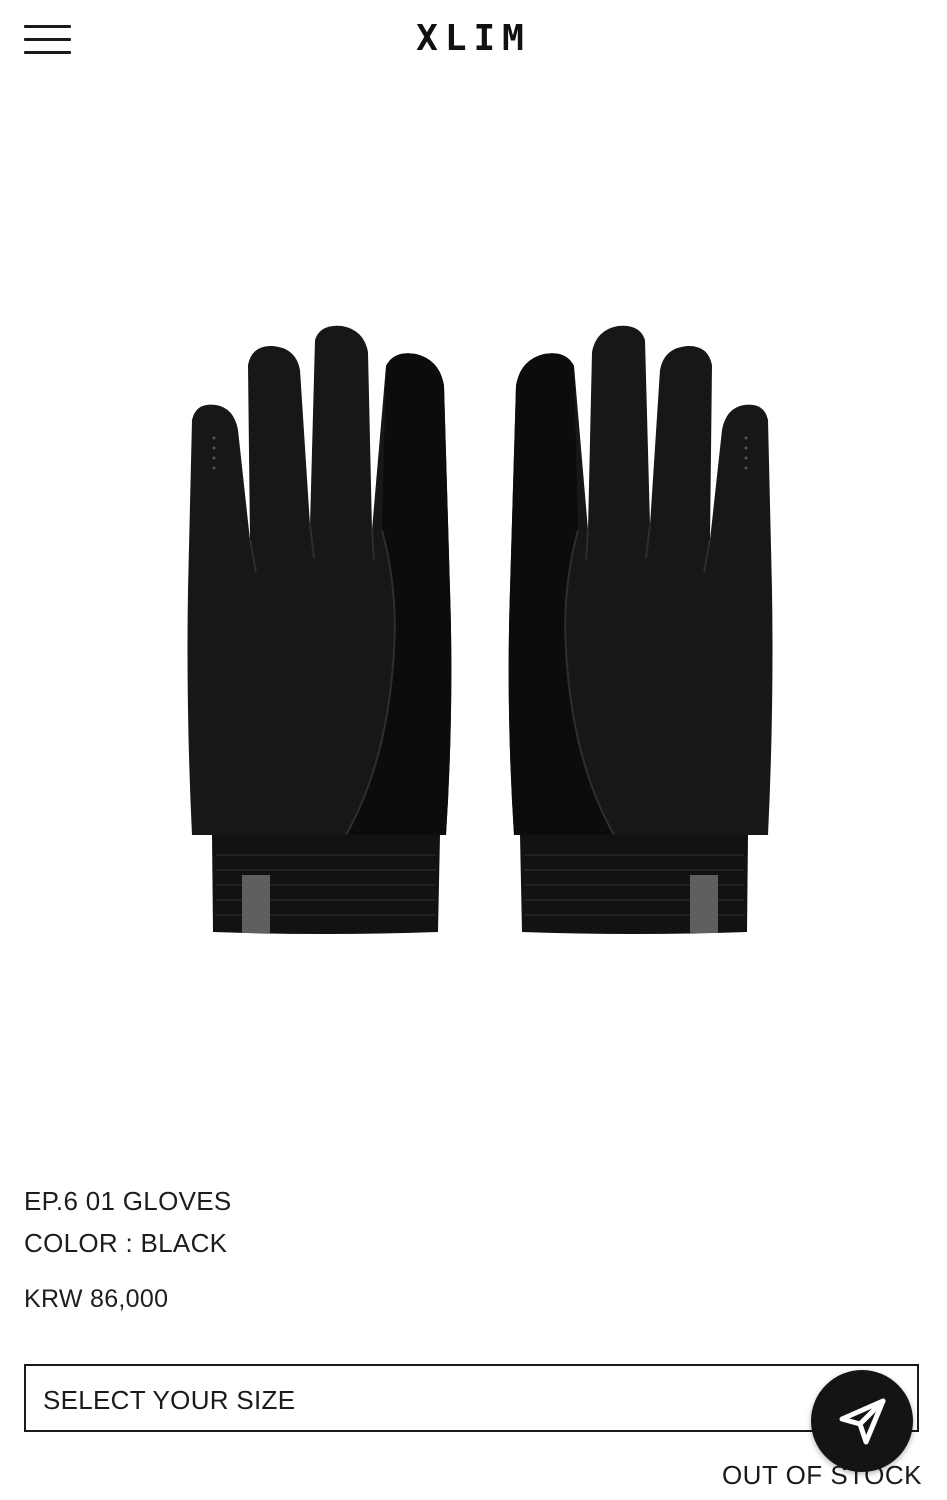 This screenshot has width=947, height=1500. I want to click on product-price: KRW 86,000, so click(96, 1299).